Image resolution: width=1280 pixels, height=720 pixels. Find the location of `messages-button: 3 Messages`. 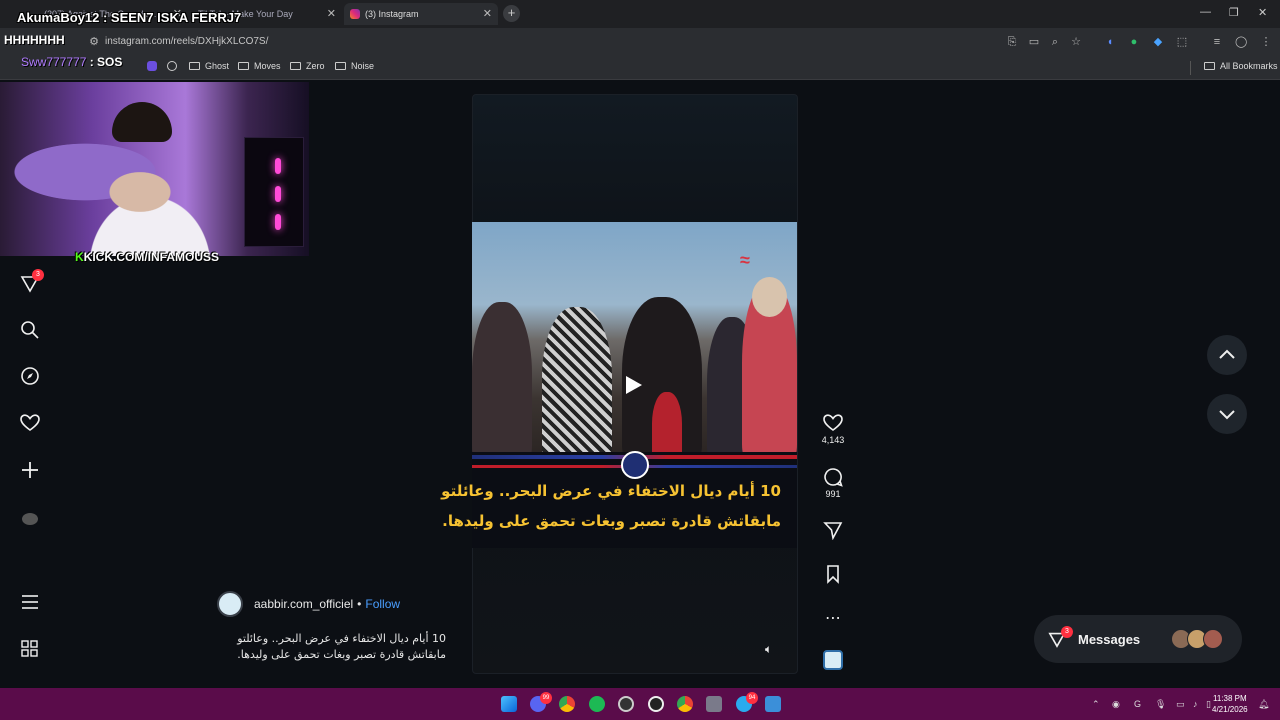

messages-button: 3 Messages is located at coordinates (1138, 639).